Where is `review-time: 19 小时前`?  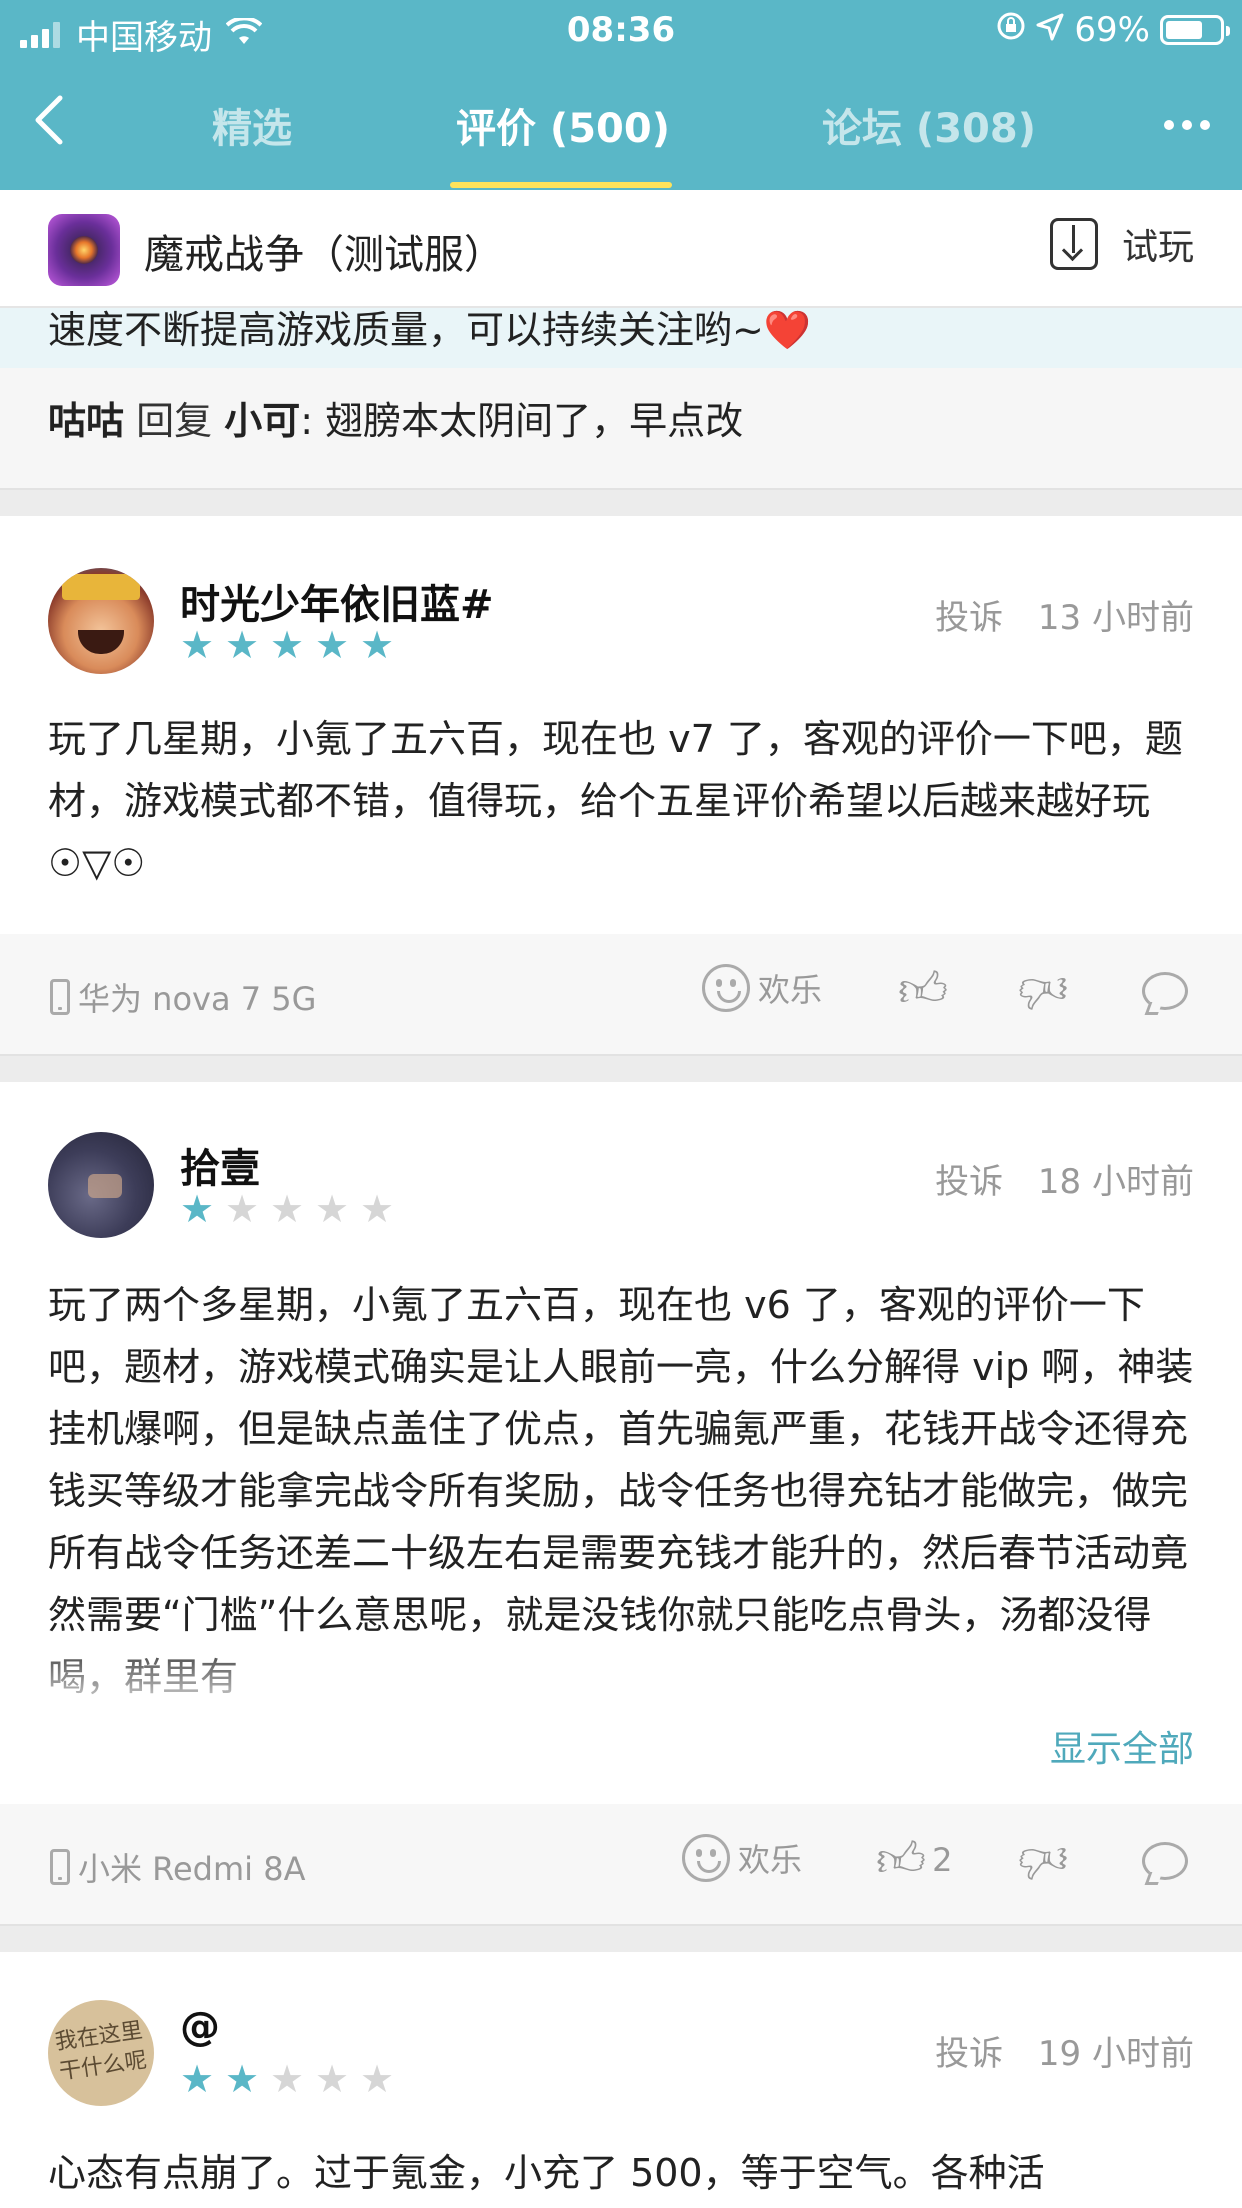 review-time: 19 小时前 is located at coordinates (1115, 2054).